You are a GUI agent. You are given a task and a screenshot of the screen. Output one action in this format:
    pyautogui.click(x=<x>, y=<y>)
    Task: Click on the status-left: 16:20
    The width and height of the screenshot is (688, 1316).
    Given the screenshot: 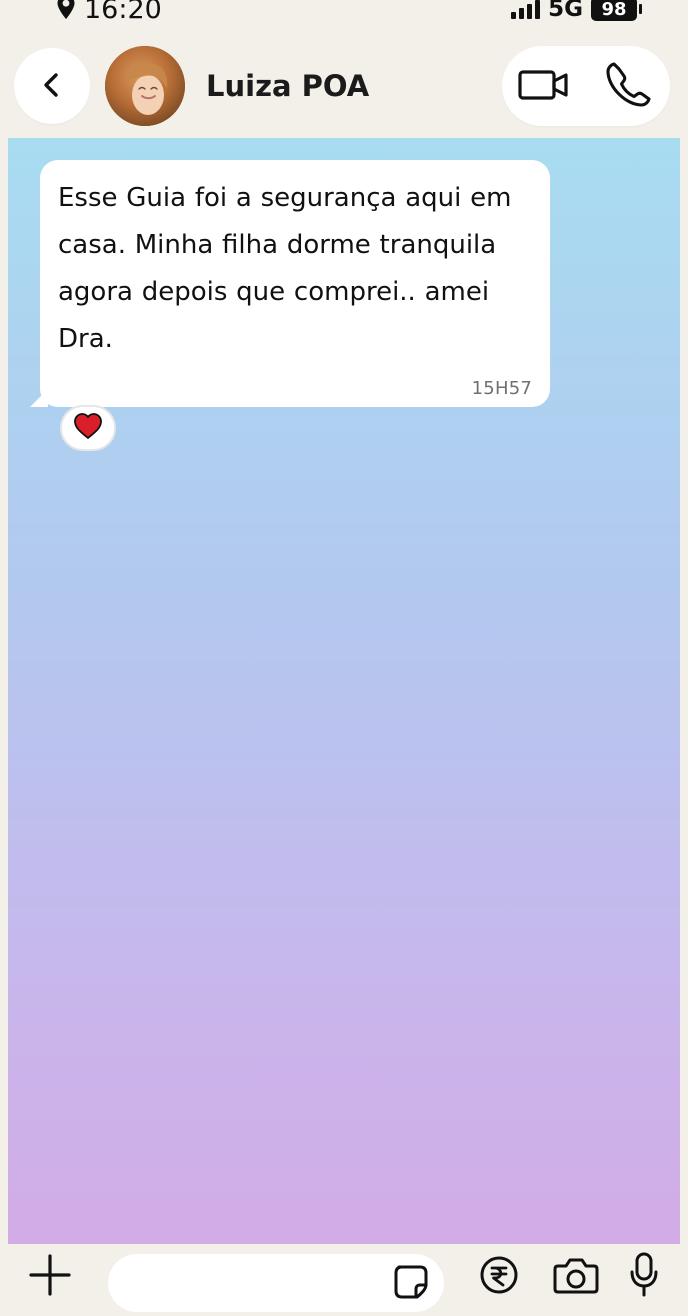 What is the action you would take?
    pyautogui.click(x=109, y=13)
    